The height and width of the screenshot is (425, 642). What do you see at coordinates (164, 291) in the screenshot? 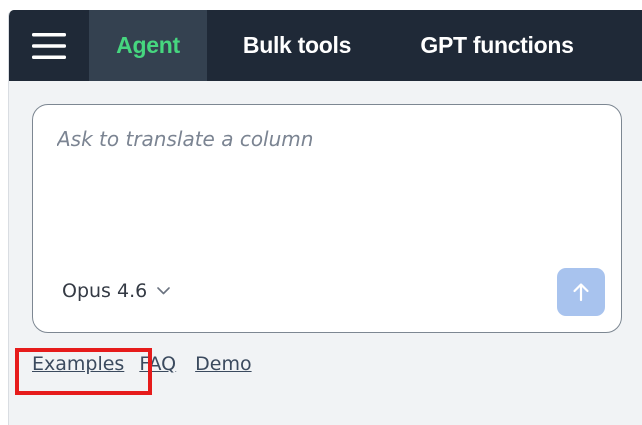
I see `chevron-down-icon` at bounding box center [164, 291].